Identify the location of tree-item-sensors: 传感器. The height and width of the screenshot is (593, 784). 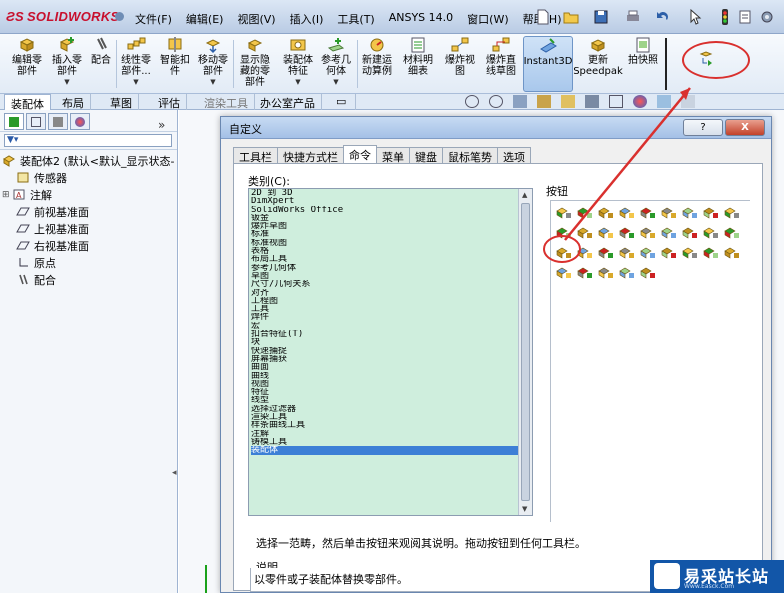
(89, 177).